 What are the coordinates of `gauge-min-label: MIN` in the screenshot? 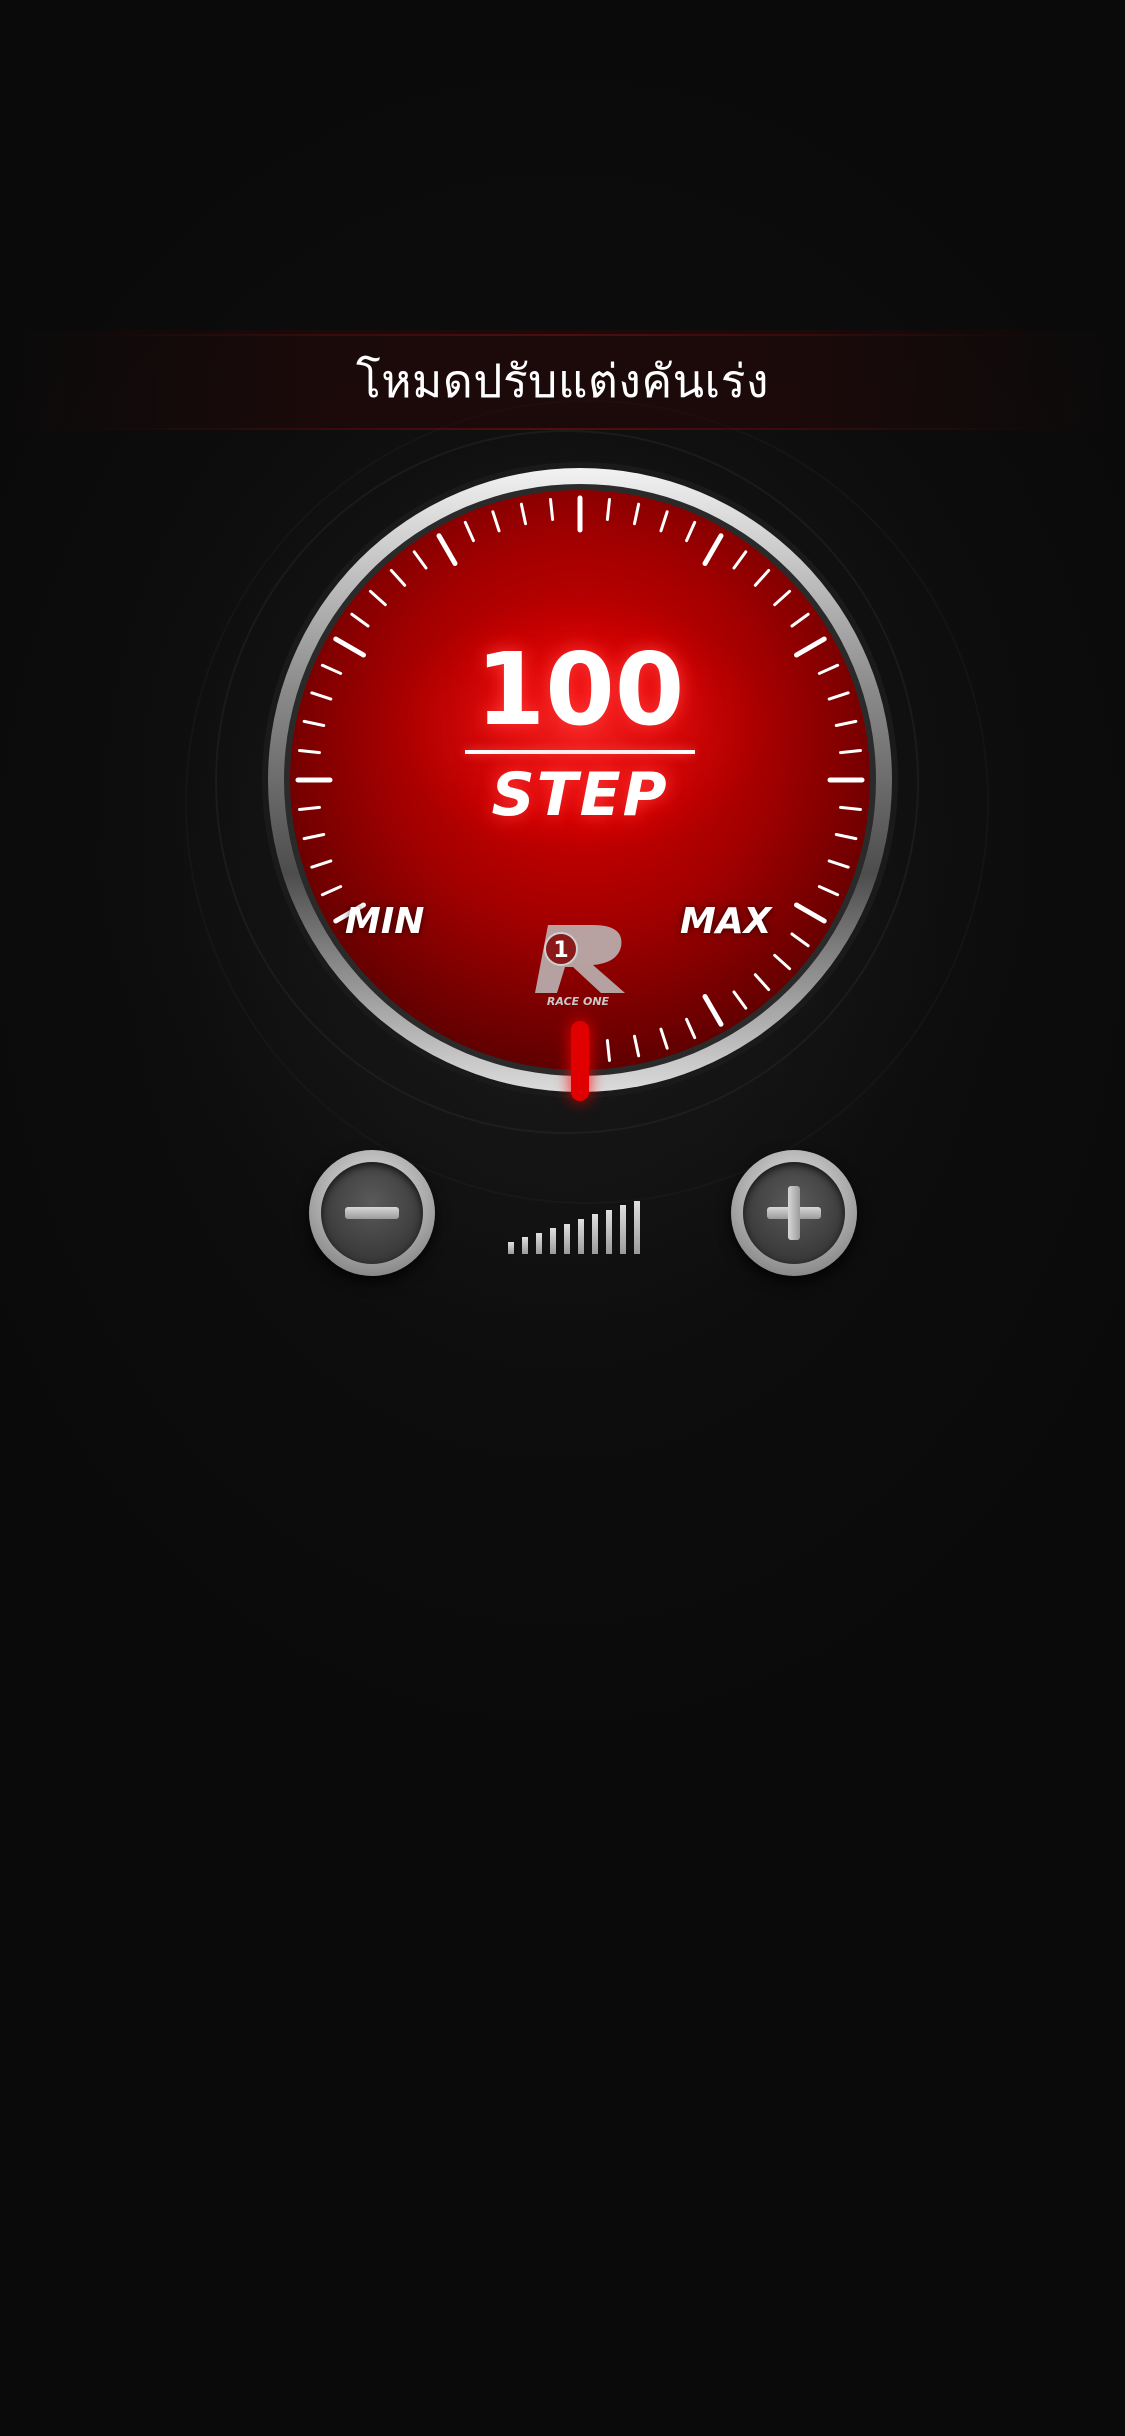 It's located at (385, 921).